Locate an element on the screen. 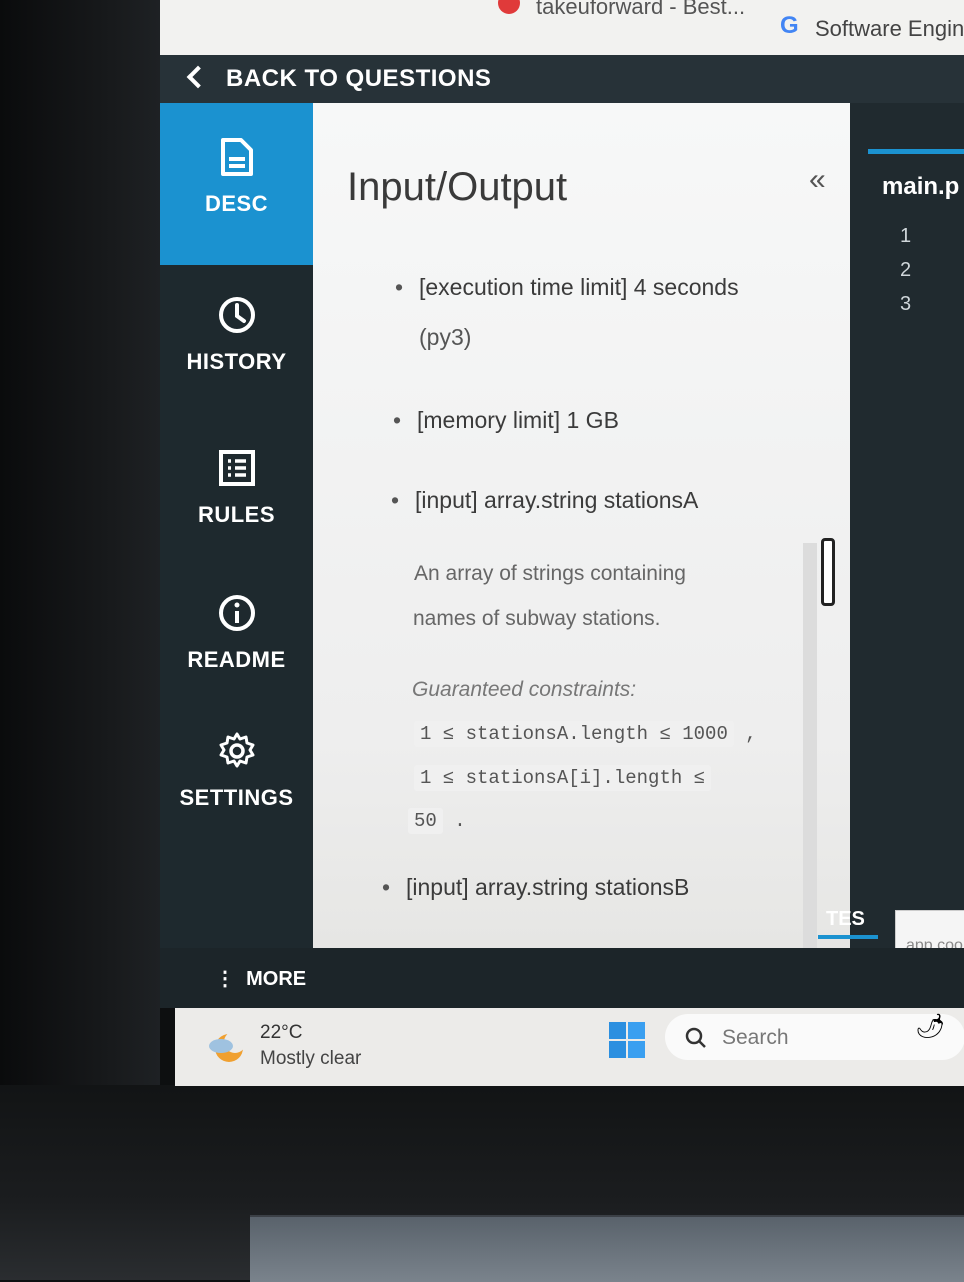 The image size is (964, 1282). laptop-base is located at coordinates (607, 1248).